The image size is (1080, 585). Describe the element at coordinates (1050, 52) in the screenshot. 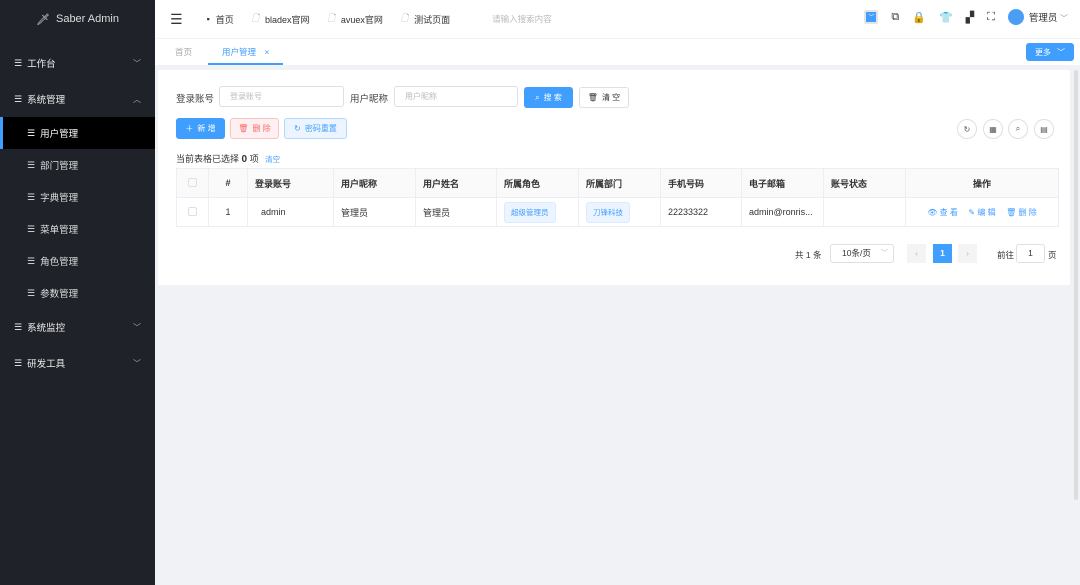

I see `more-button: 更多 ﹀` at that location.